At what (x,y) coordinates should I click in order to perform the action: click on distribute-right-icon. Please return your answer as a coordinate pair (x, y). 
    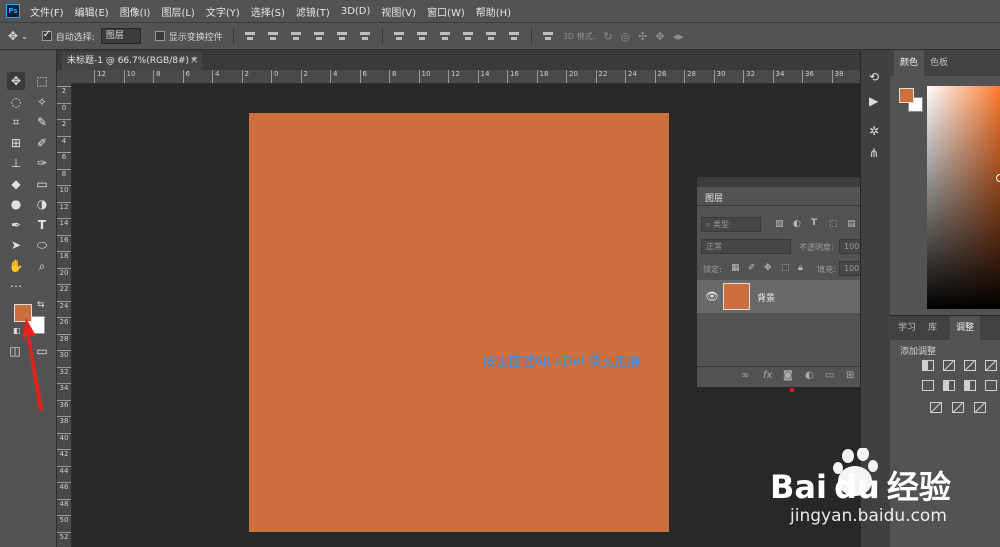
    Looking at the image, I should click on (514, 36).